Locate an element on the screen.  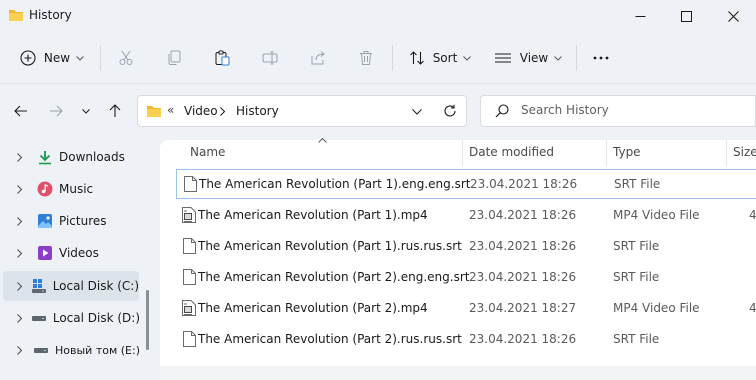
share-button is located at coordinates (318, 58).